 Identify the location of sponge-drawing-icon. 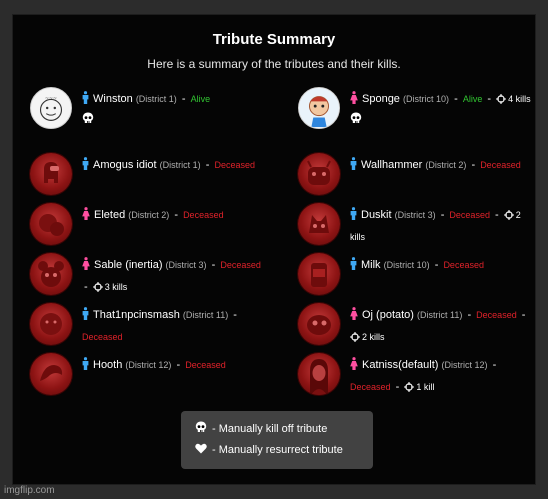
(319, 108).